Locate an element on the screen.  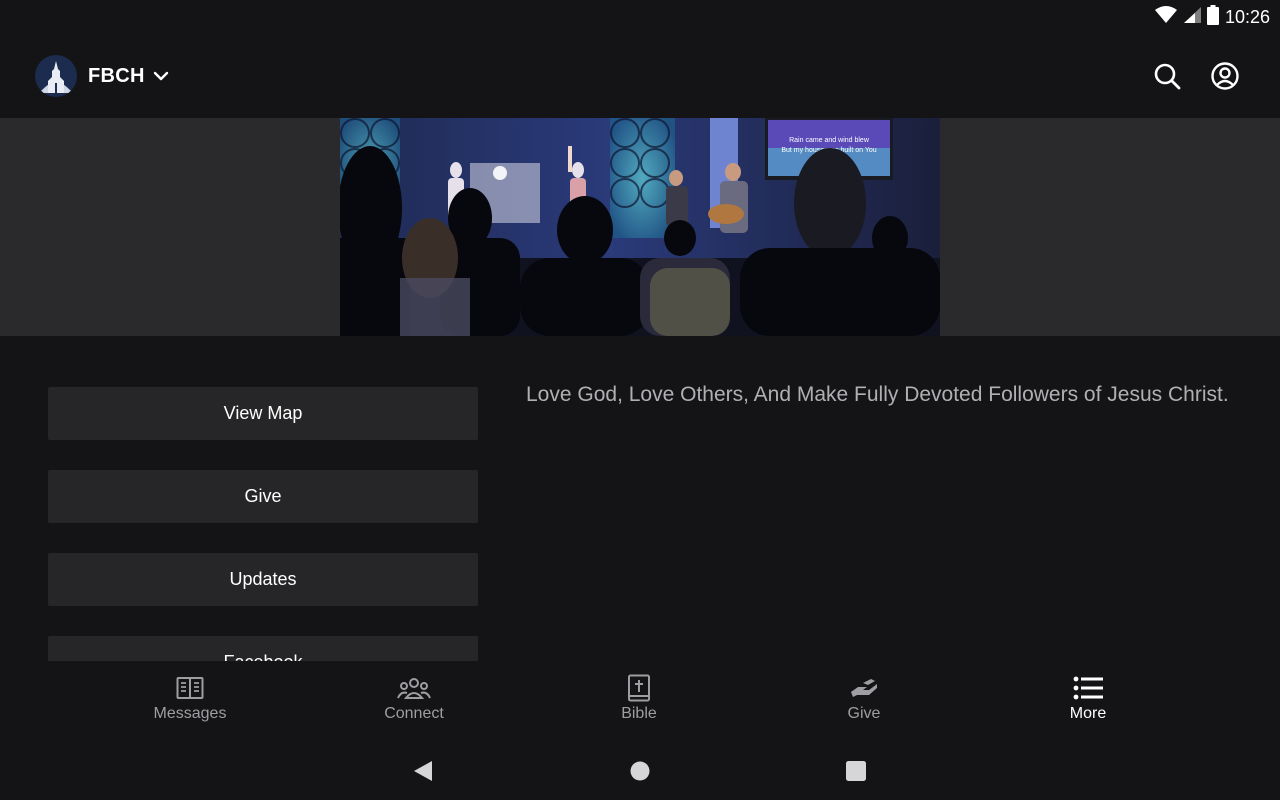
system-nav is located at coordinates (640, 770).